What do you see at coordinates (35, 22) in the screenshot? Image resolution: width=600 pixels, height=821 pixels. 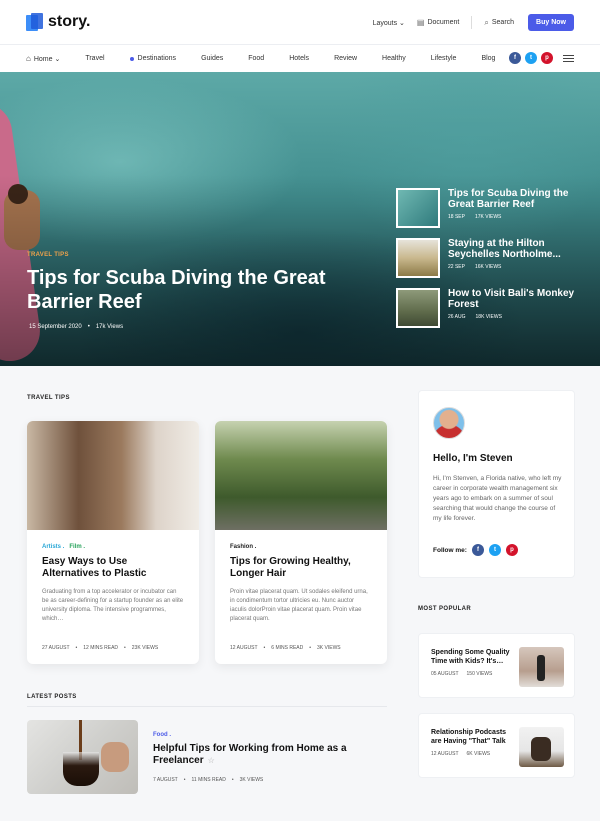 I see `logo-icon` at bounding box center [35, 22].